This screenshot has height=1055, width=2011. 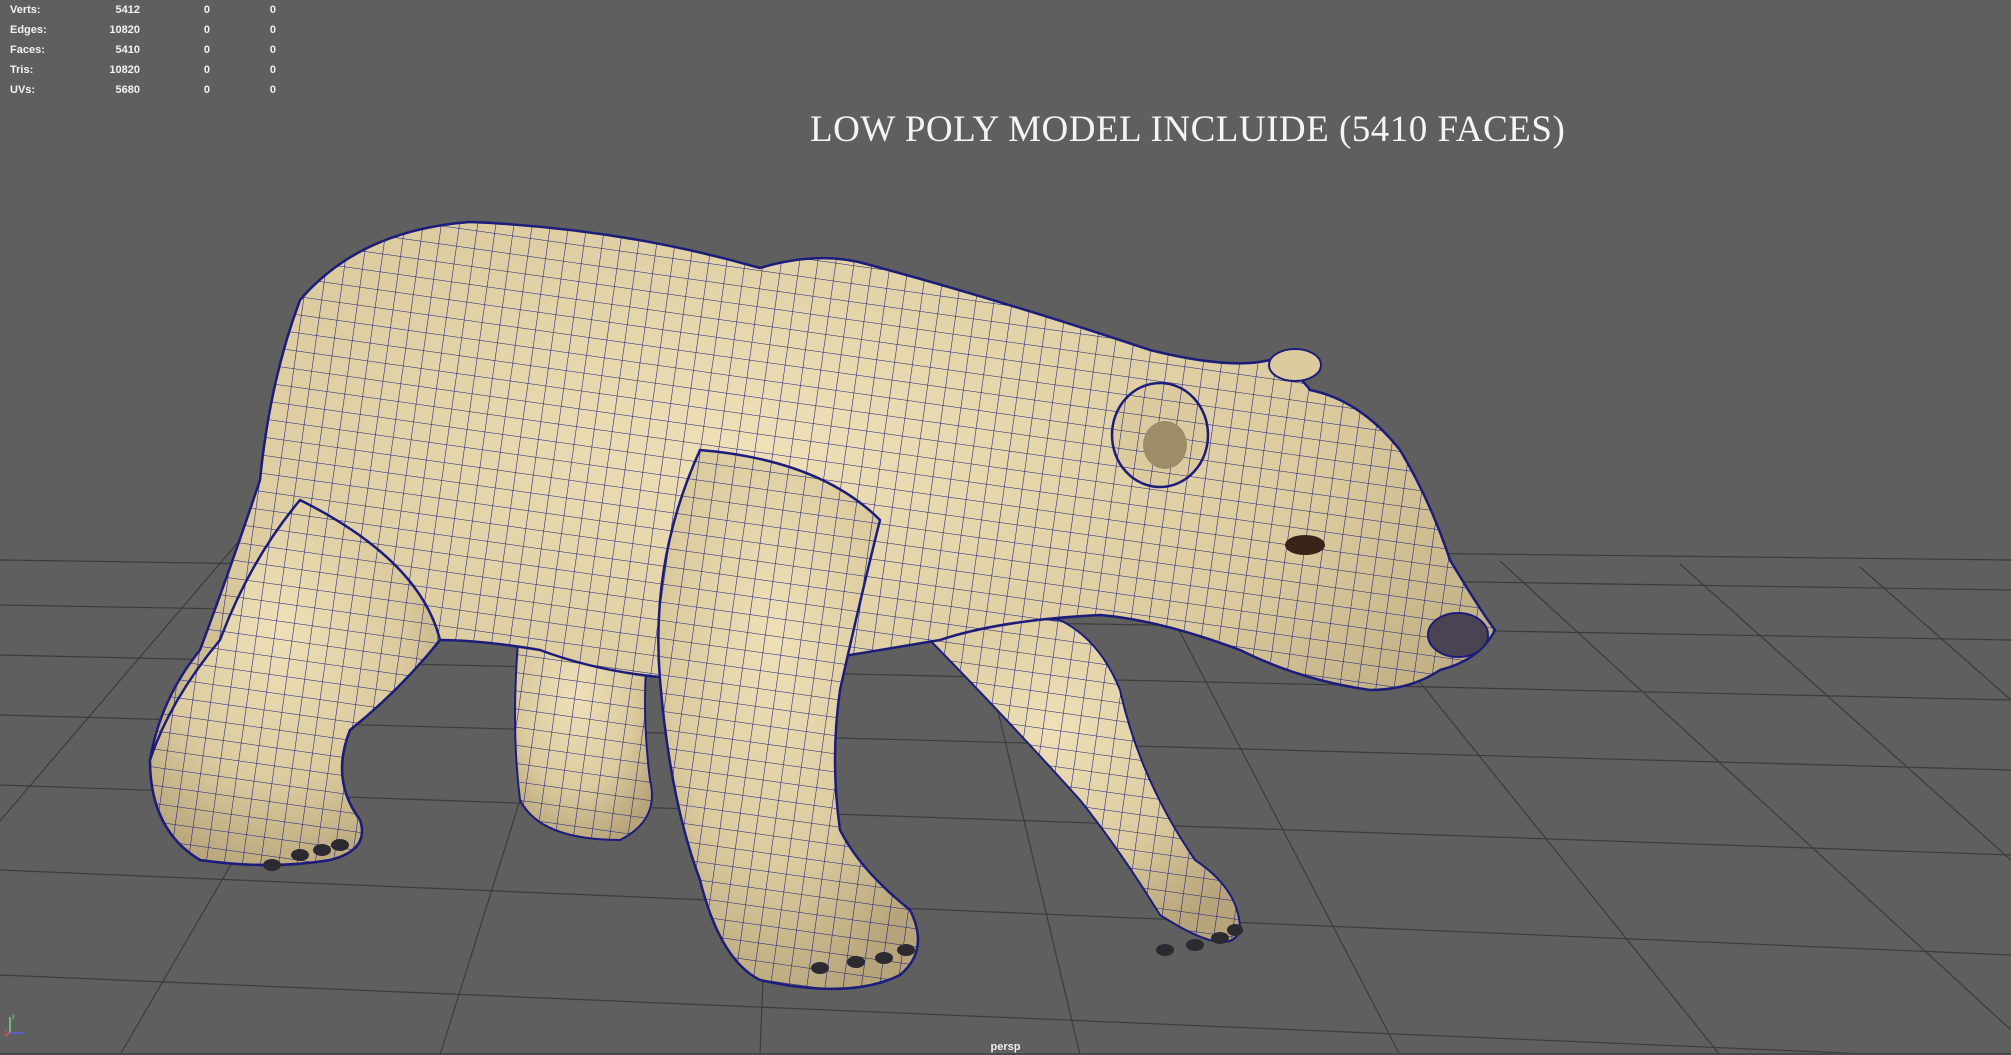 I want to click on hud-label: Tris:, so click(x=22, y=70).